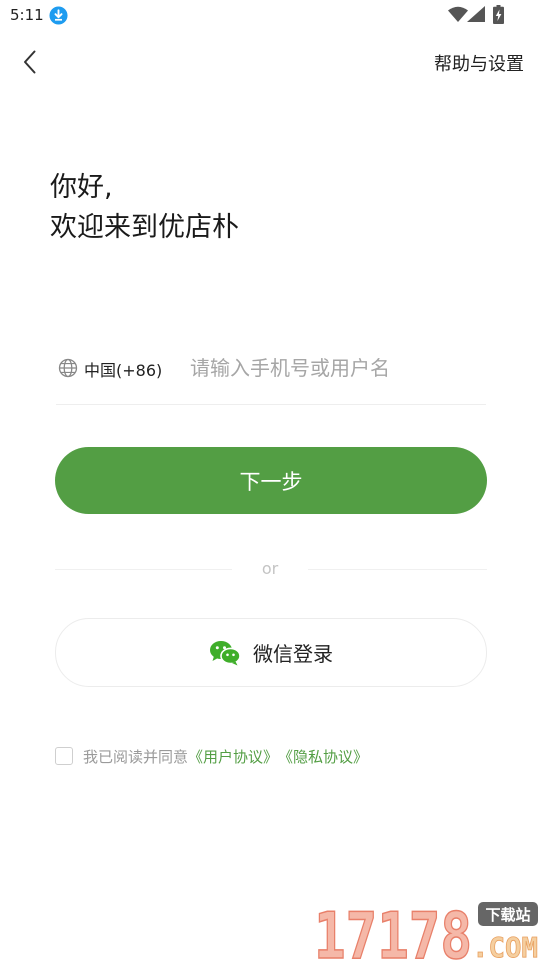 This screenshot has height=960, width=540. Describe the element at coordinates (323, 756) in the screenshot. I see `privacy-agreement-link: 《隐私协议》` at that location.